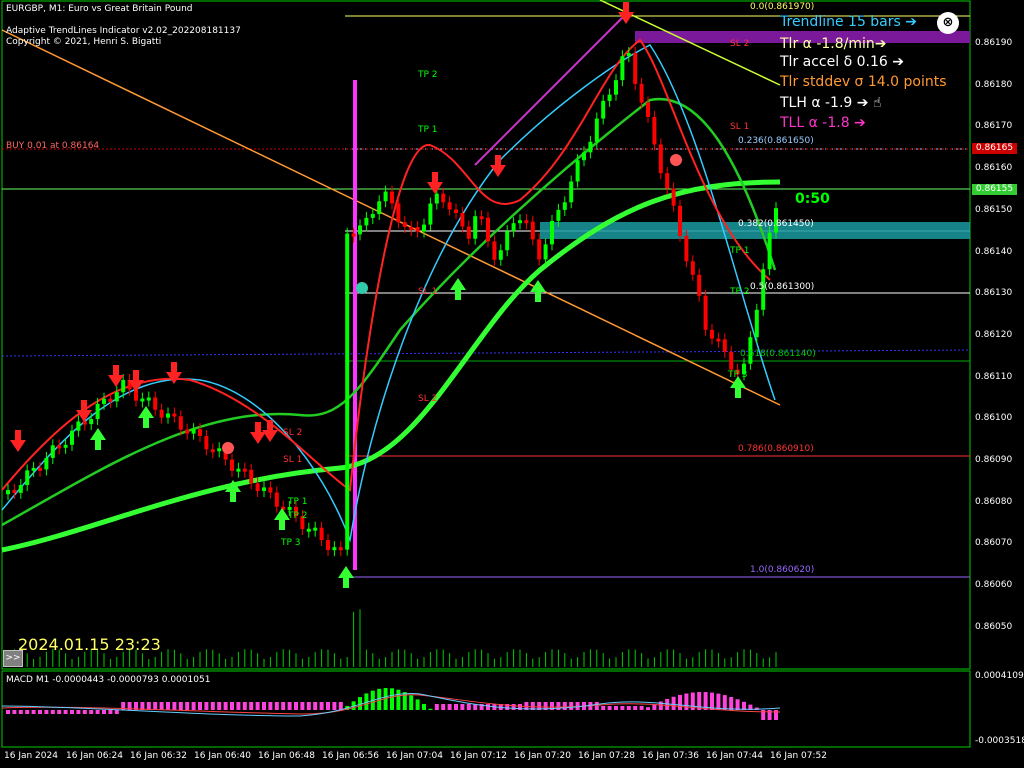  Describe the element at coordinates (994, 626) in the screenshot. I see `price-axis-label: 0.86050` at that location.